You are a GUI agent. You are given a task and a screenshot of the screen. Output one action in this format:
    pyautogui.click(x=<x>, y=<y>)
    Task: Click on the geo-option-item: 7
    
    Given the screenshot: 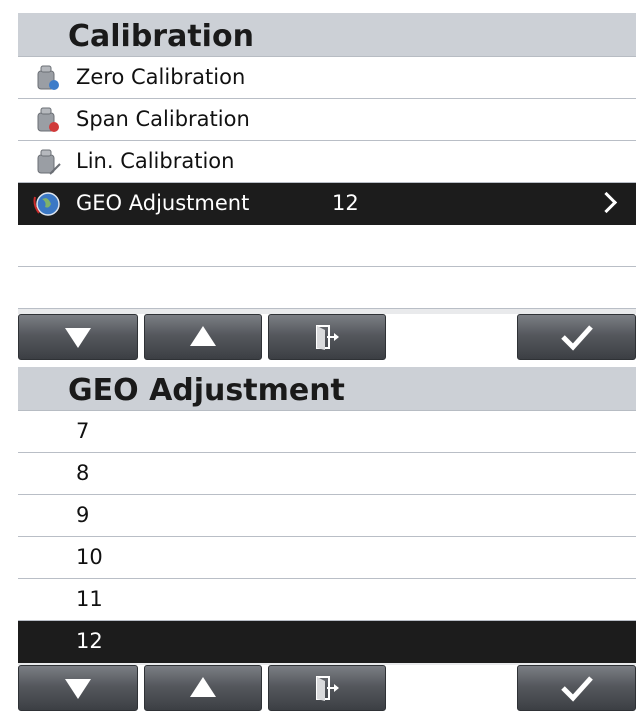 What is the action you would take?
    pyautogui.click(x=327, y=432)
    